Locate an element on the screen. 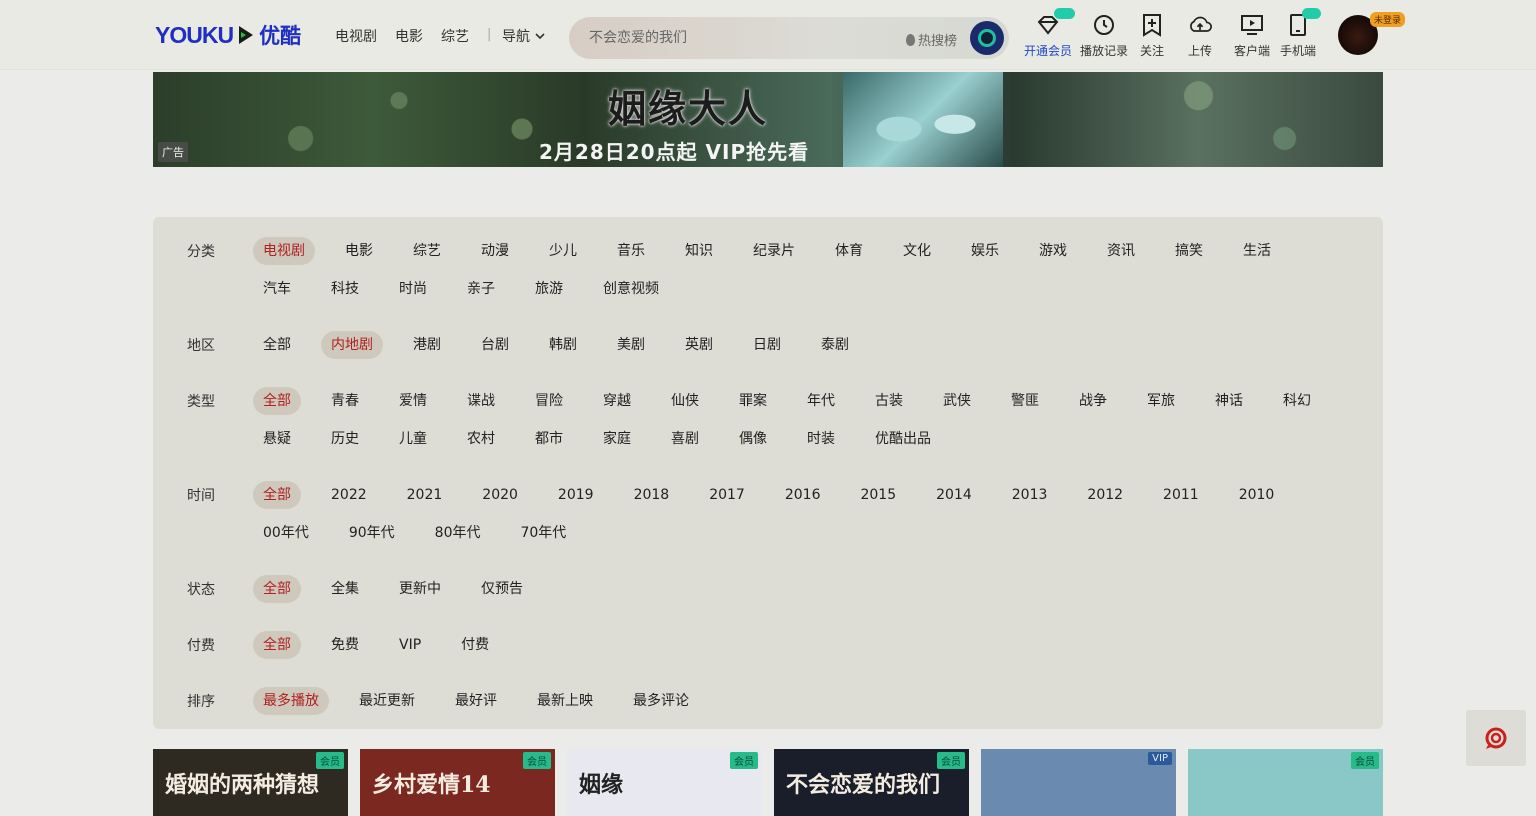  filter-option: 科幻 is located at coordinates (1297, 401).